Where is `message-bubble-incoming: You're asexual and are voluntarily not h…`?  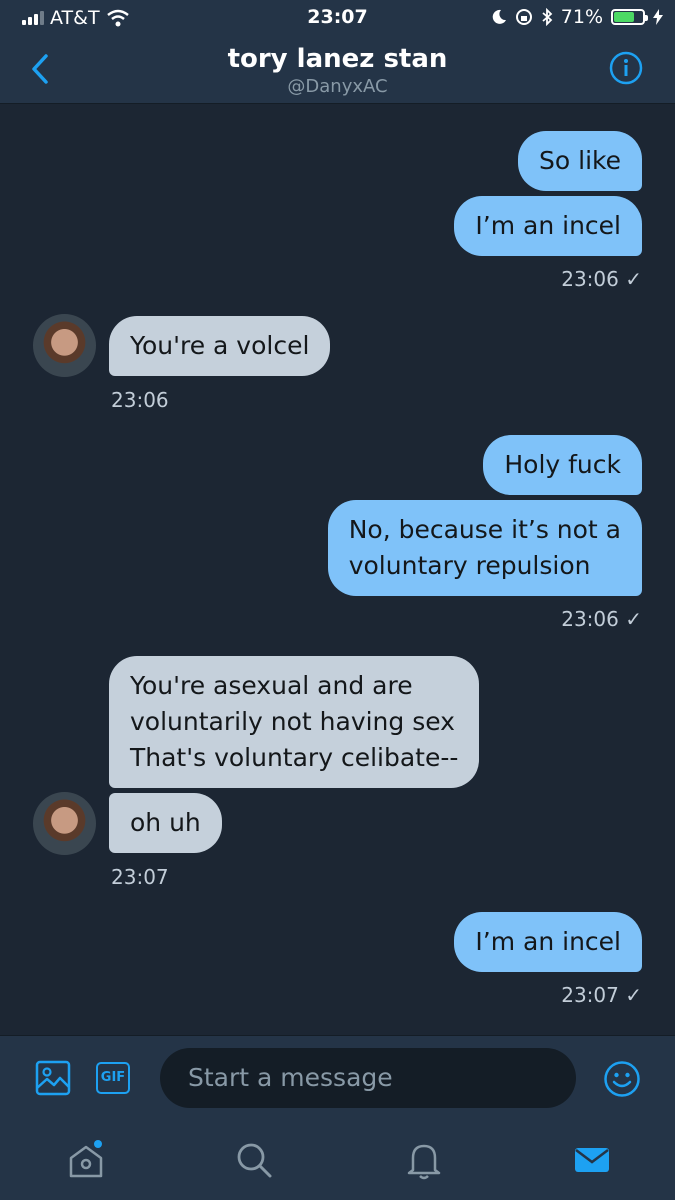 message-bubble-incoming: You're asexual and are voluntarily not h… is located at coordinates (294, 722).